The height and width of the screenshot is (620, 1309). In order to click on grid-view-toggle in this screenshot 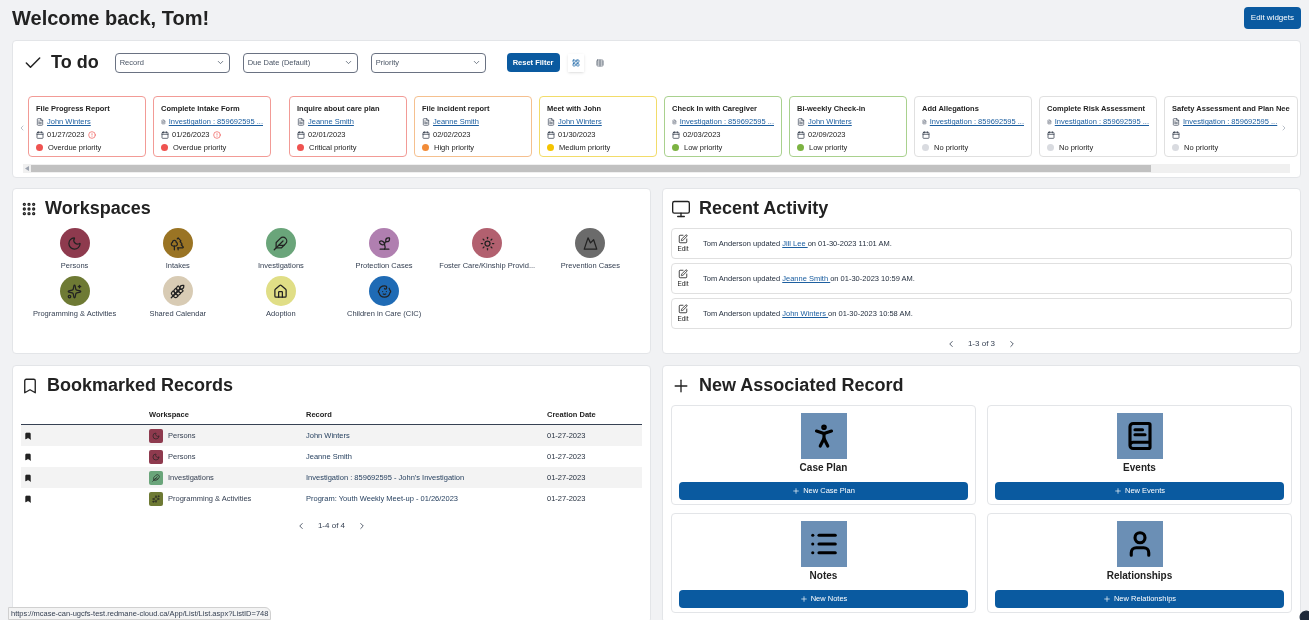, I will do `click(575, 62)`.